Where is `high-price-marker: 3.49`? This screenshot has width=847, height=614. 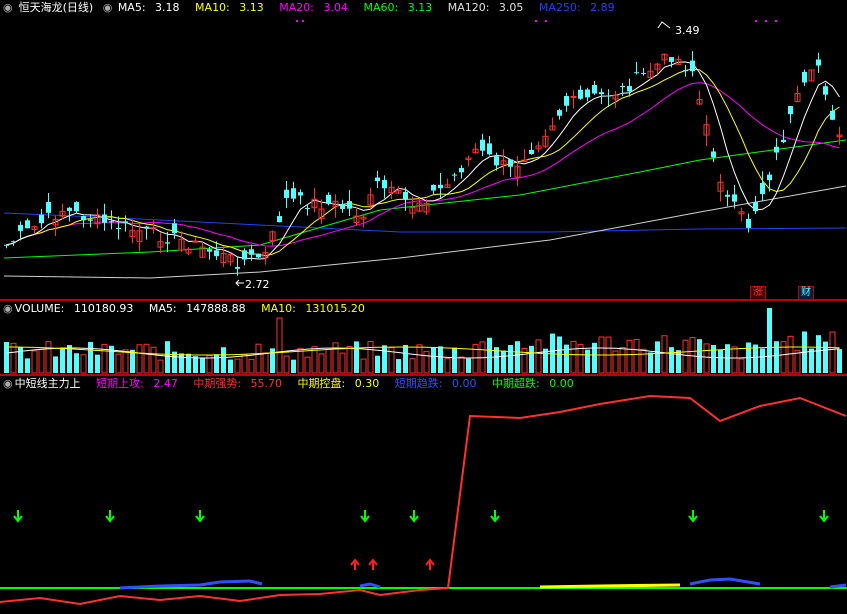 high-price-marker: 3.49 is located at coordinates (678, 29).